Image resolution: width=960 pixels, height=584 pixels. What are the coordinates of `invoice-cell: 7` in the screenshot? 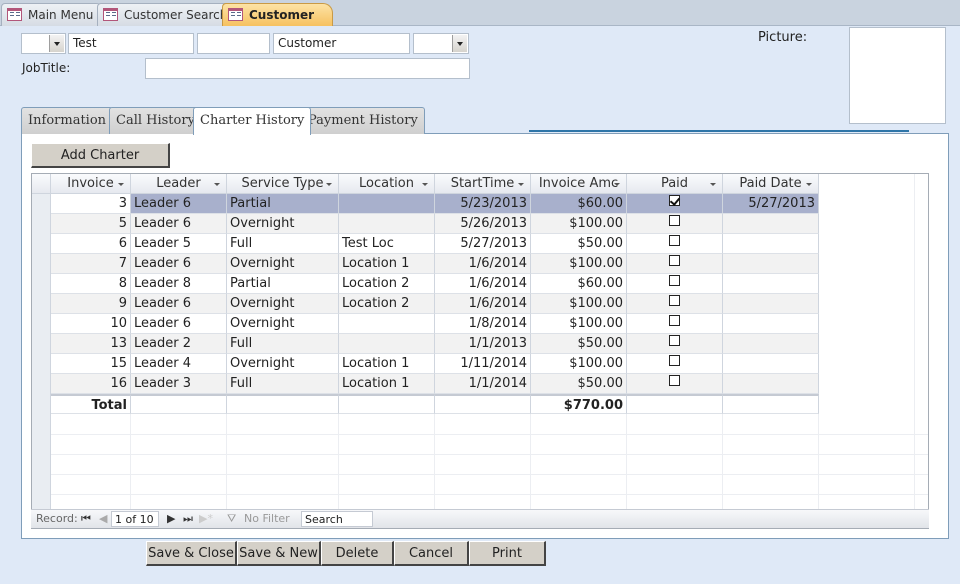 It's located at (91, 264).